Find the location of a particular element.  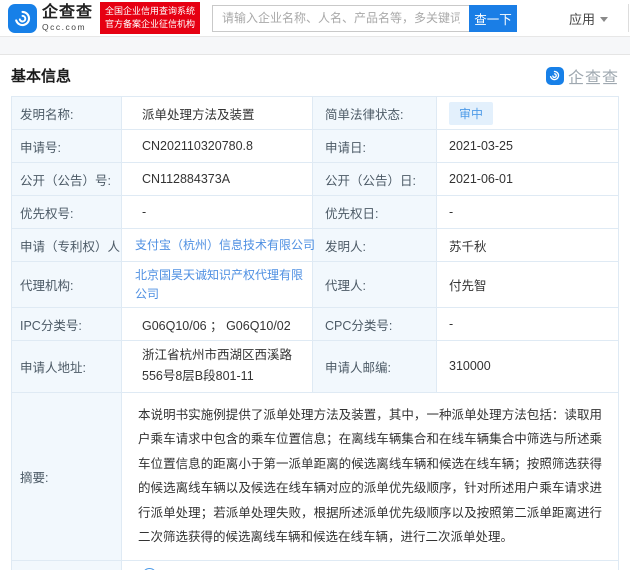

priority-date-label: 优先权日: is located at coordinates (374, 212).